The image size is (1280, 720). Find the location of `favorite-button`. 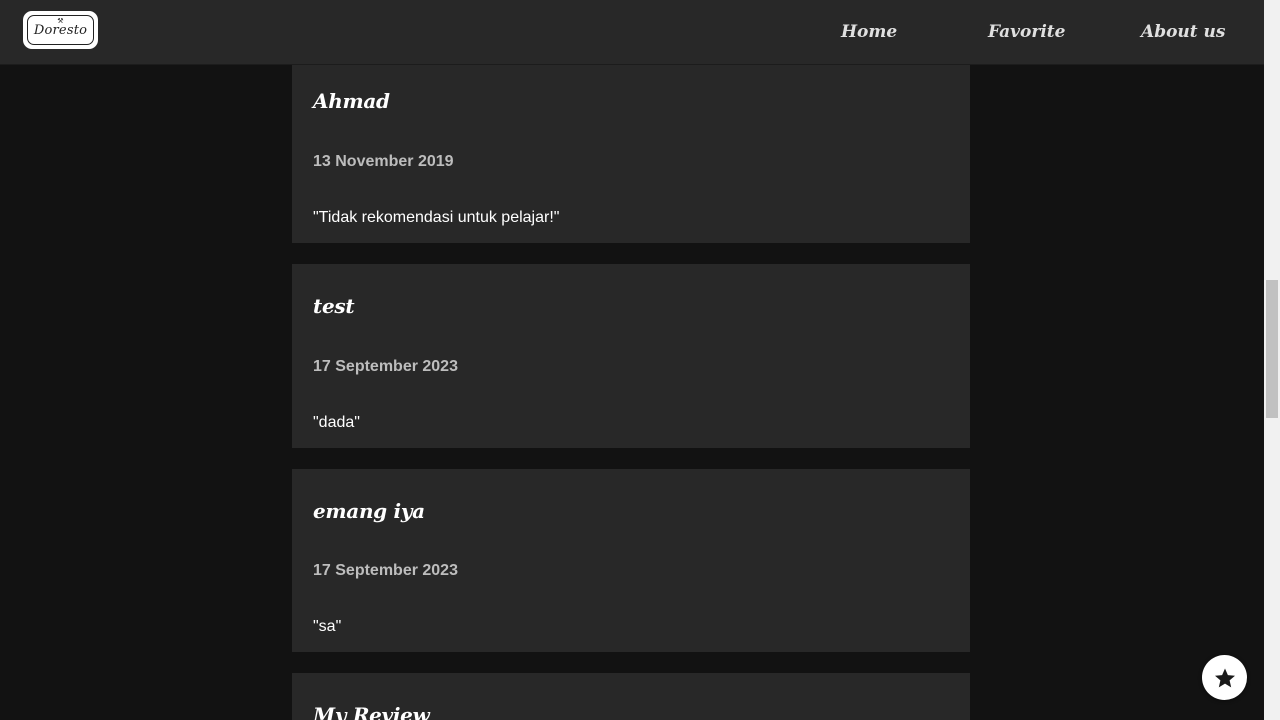

favorite-button is located at coordinates (1224, 677).